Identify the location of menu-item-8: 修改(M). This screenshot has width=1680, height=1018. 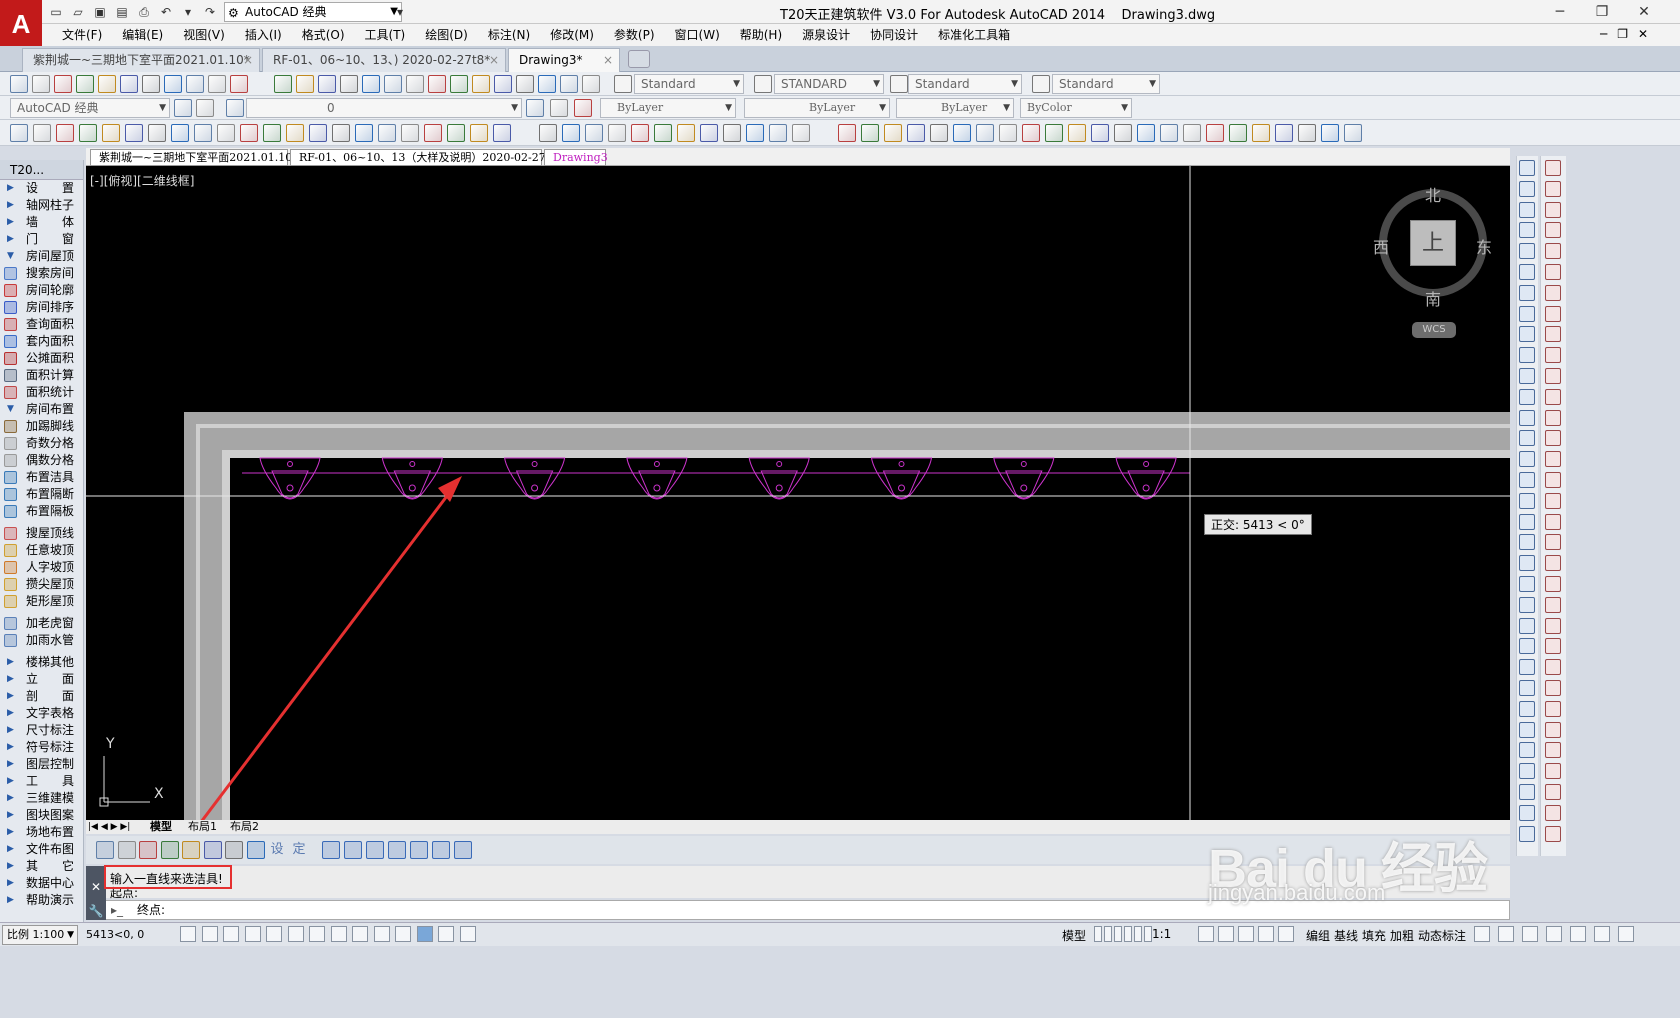
(572, 35).